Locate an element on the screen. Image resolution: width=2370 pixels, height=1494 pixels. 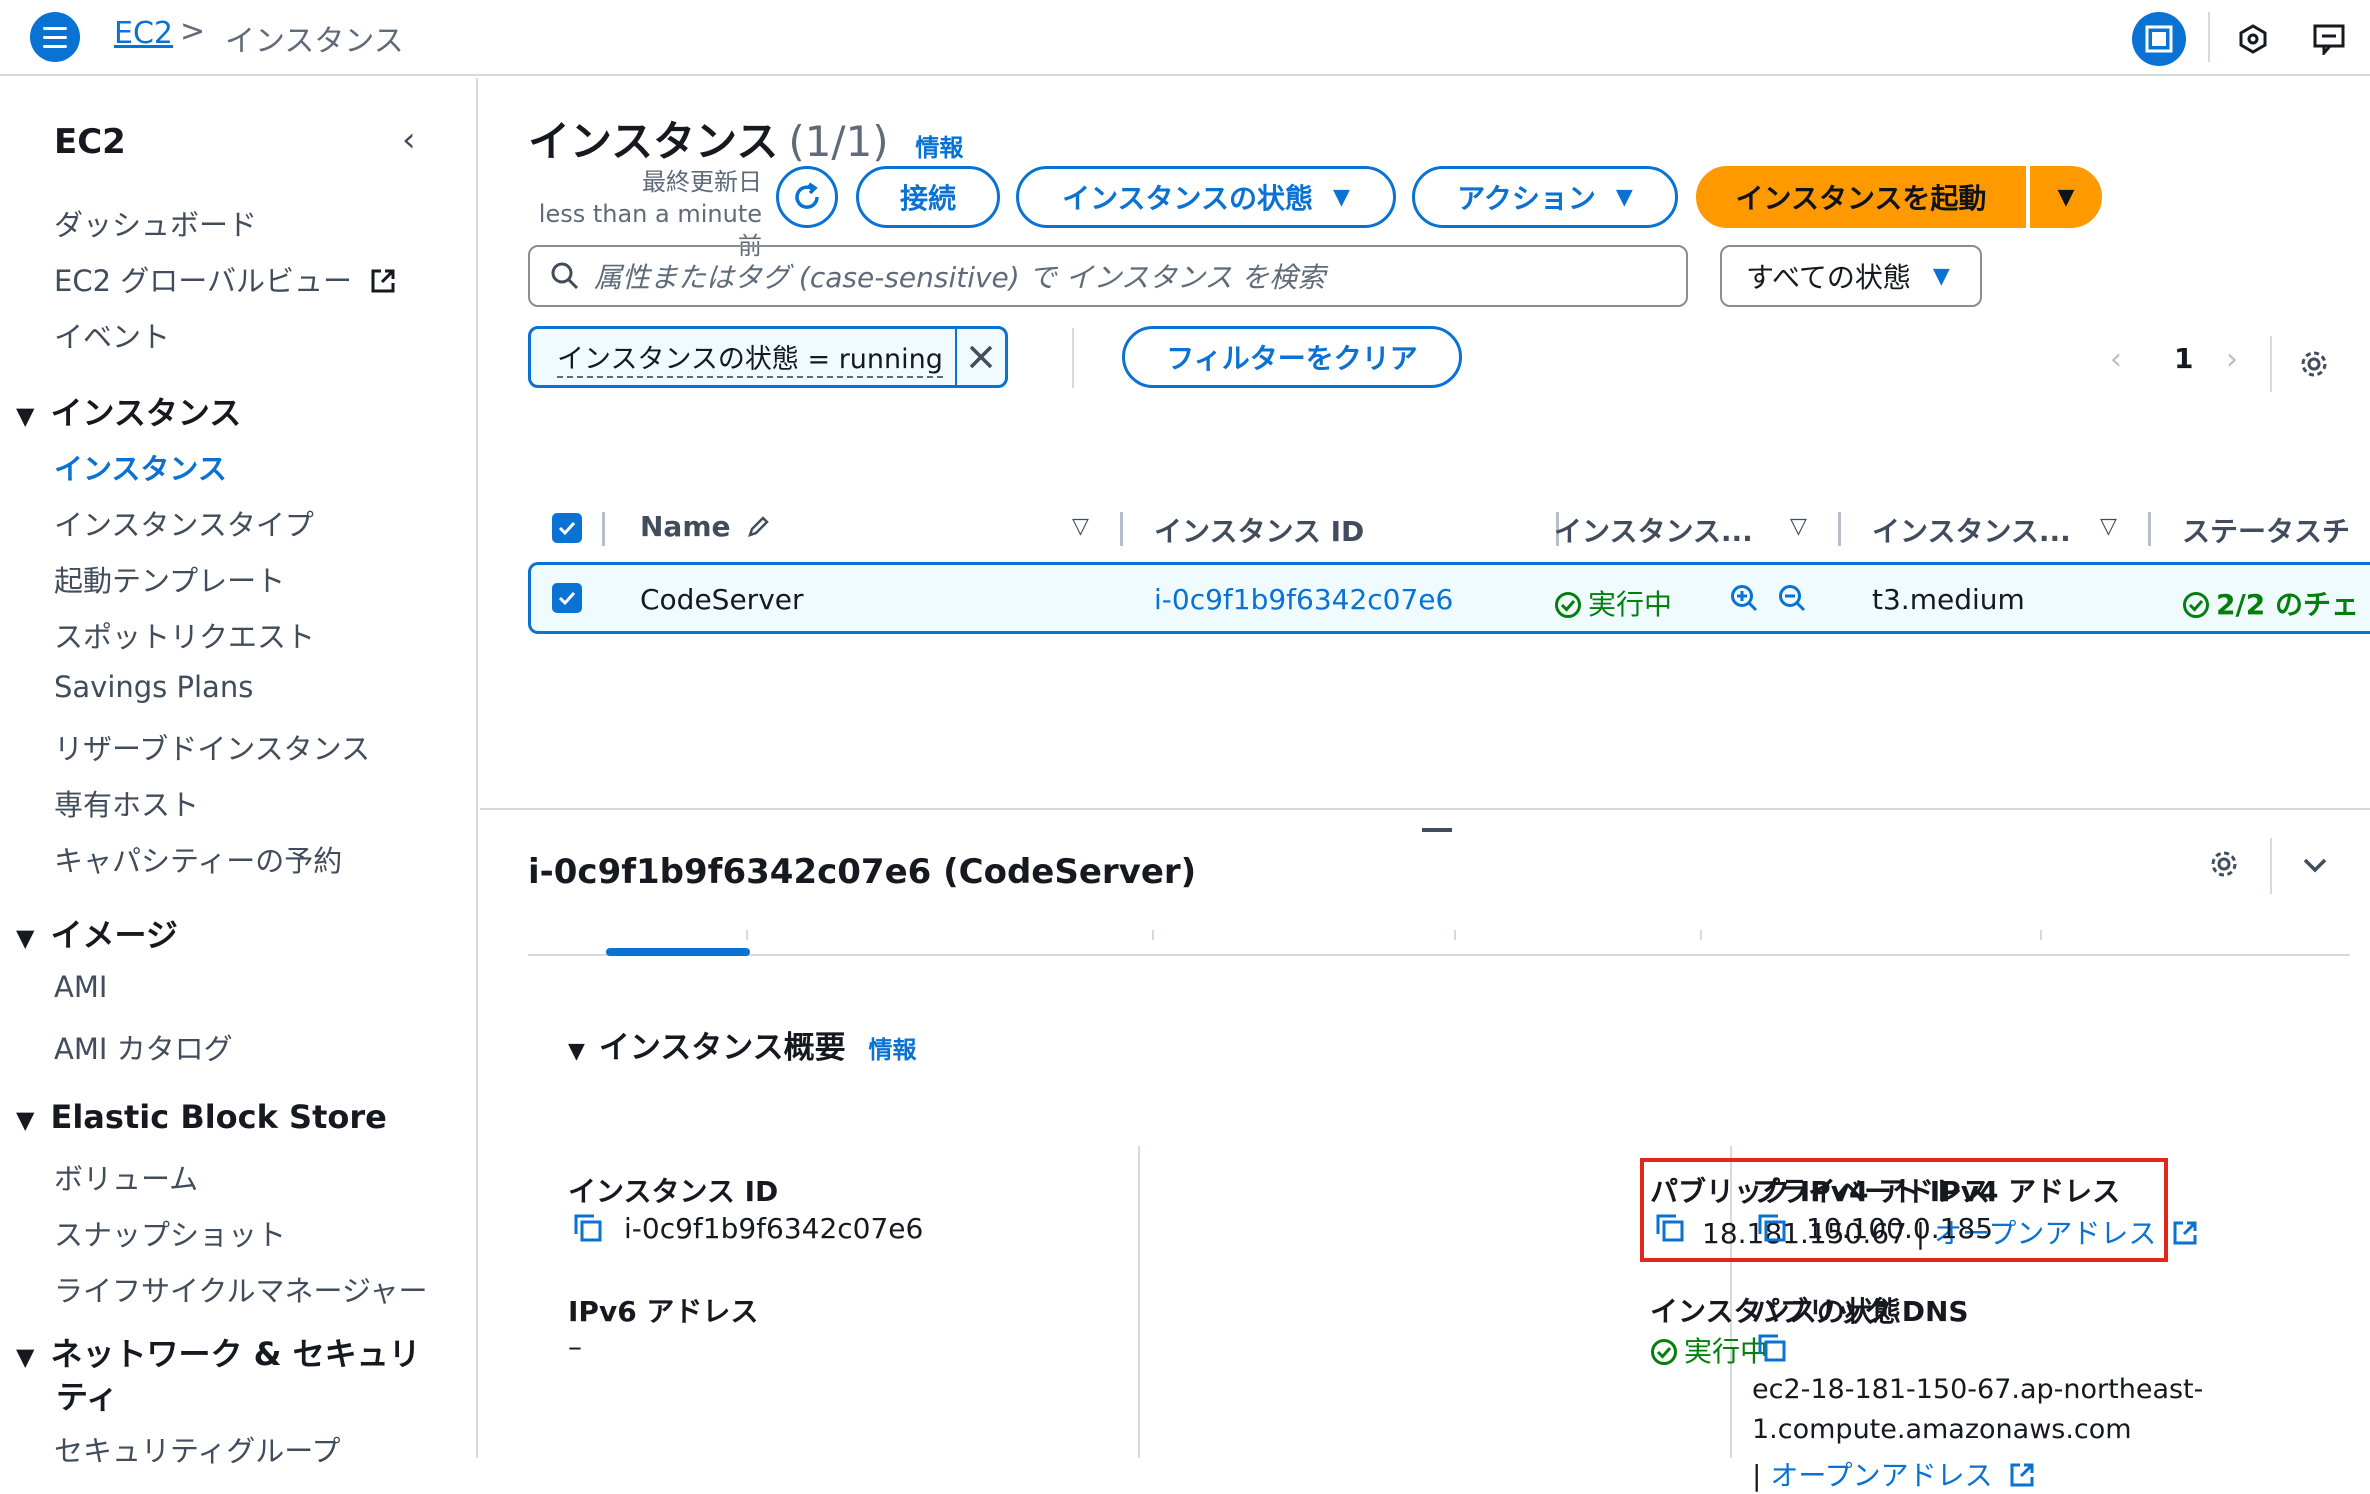
sidebar-item-instances: インスタンス is located at coordinates (140, 467).